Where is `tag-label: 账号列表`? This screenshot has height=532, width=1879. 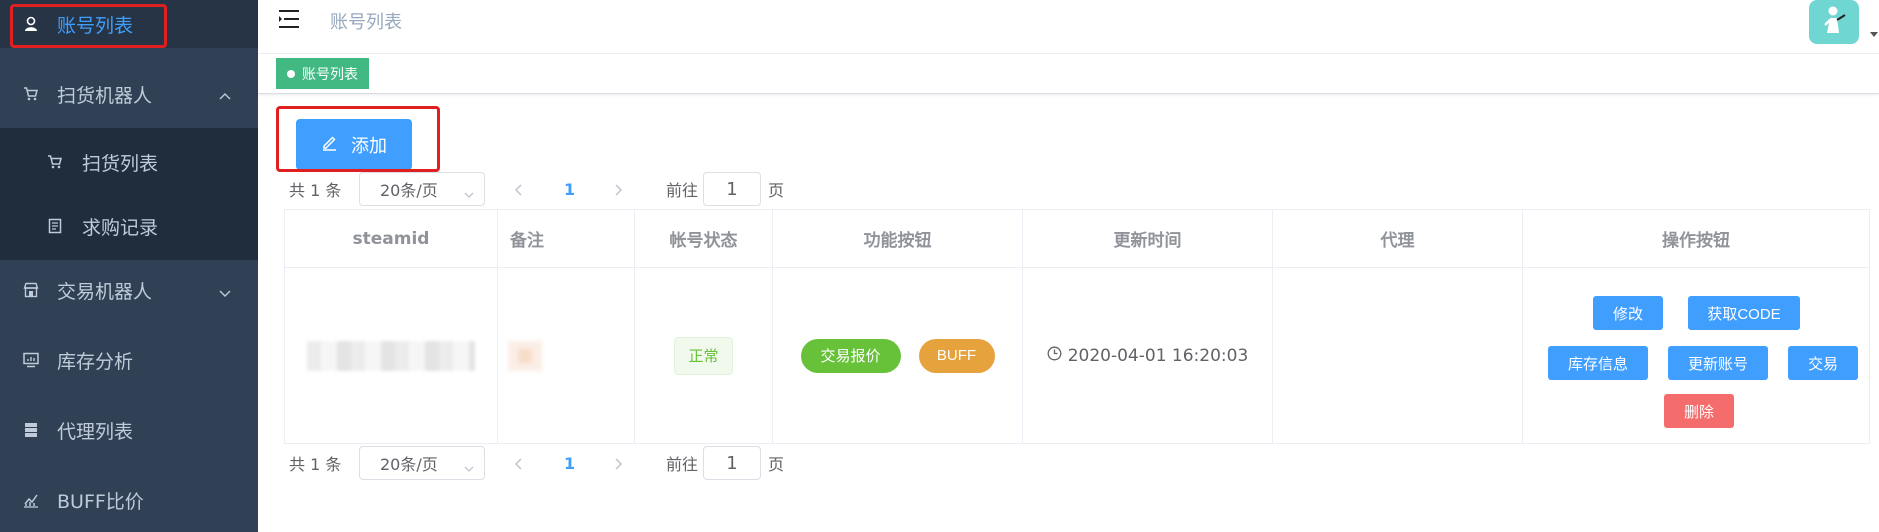 tag-label: 账号列表 is located at coordinates (330, 74).